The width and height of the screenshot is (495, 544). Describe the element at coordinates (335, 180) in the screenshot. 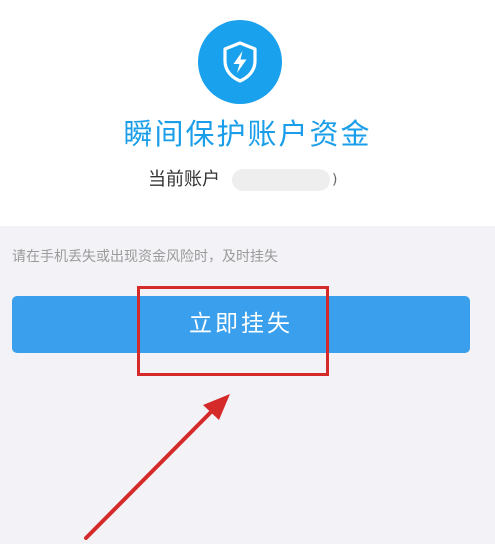

I see `account-suffix: )` at that location.